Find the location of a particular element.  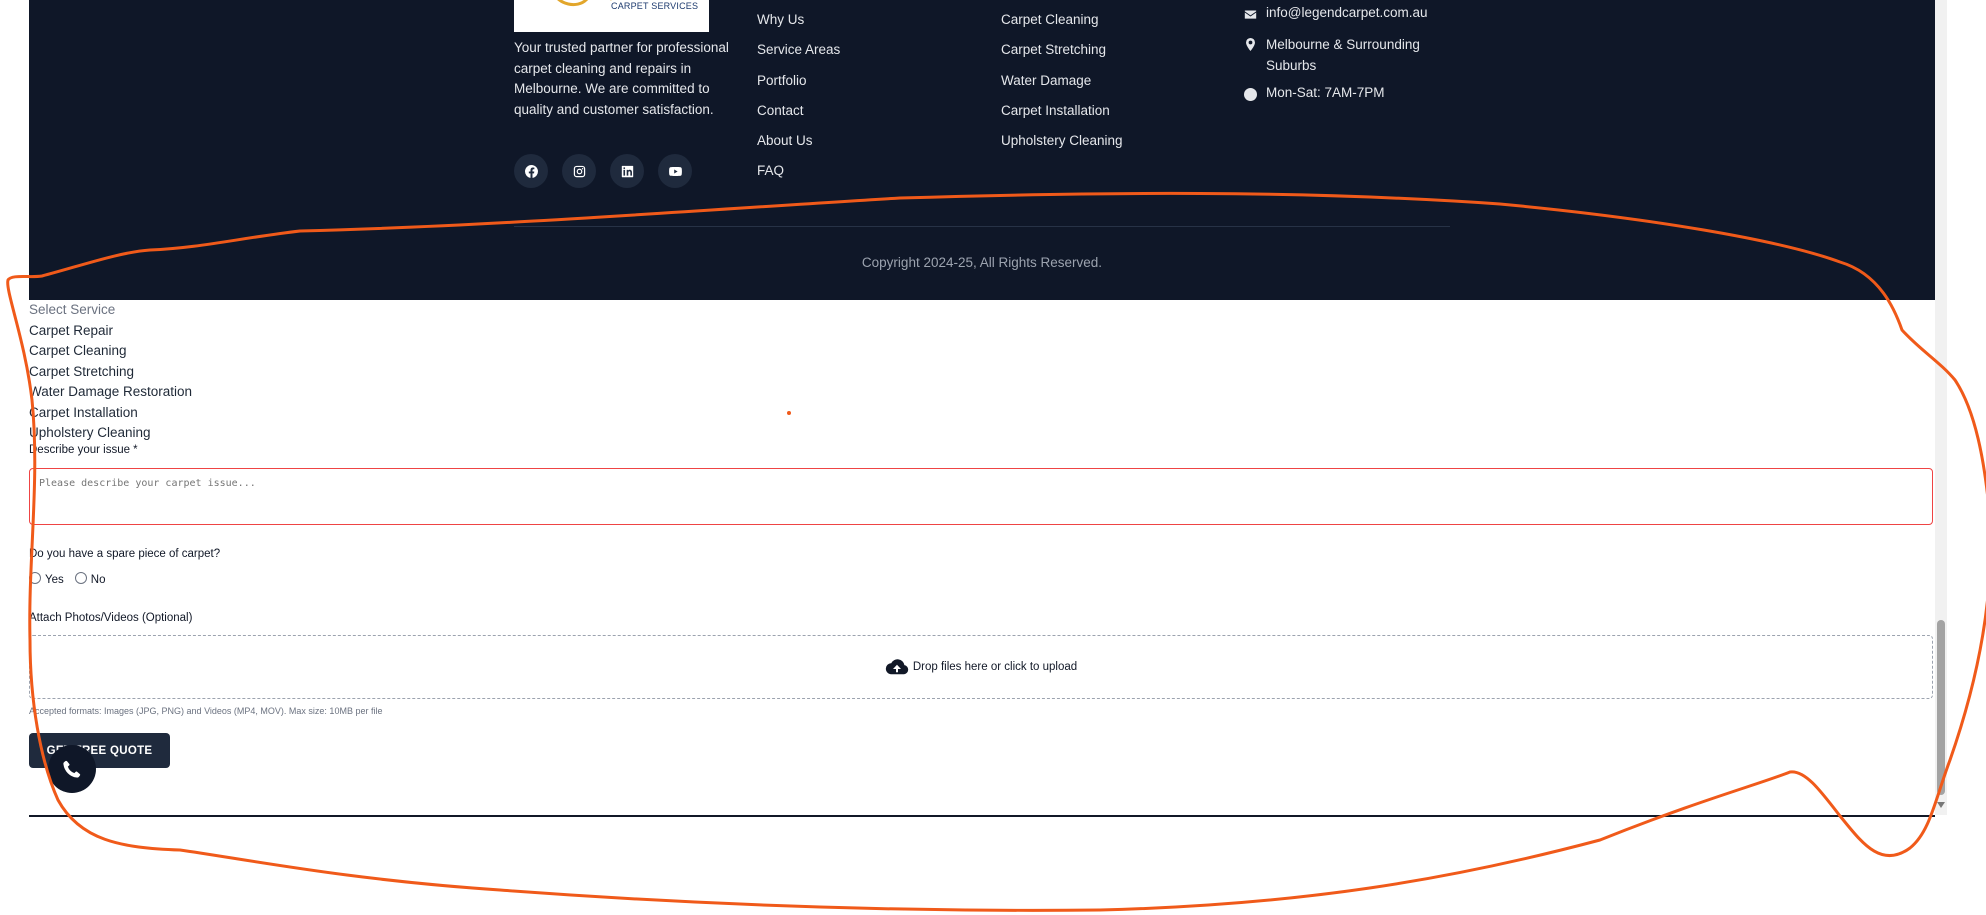

spare-no-label: No is located at coordinates (98, 580).